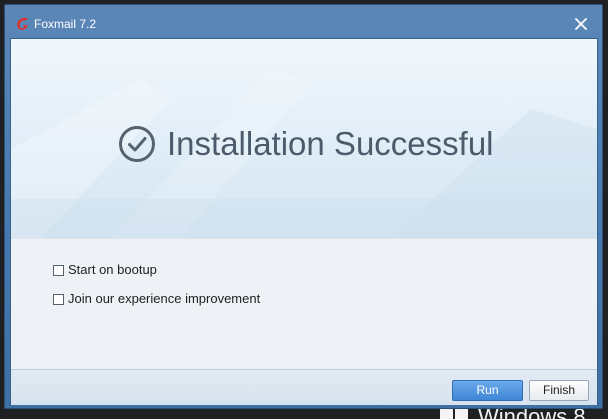 Image resolution: width=608 pixels, height=419 pixels. What do you see at coordinates (330, 143) in the screenshot?
I see `success-title: Installation Successful` at bounding box center [330, 143].